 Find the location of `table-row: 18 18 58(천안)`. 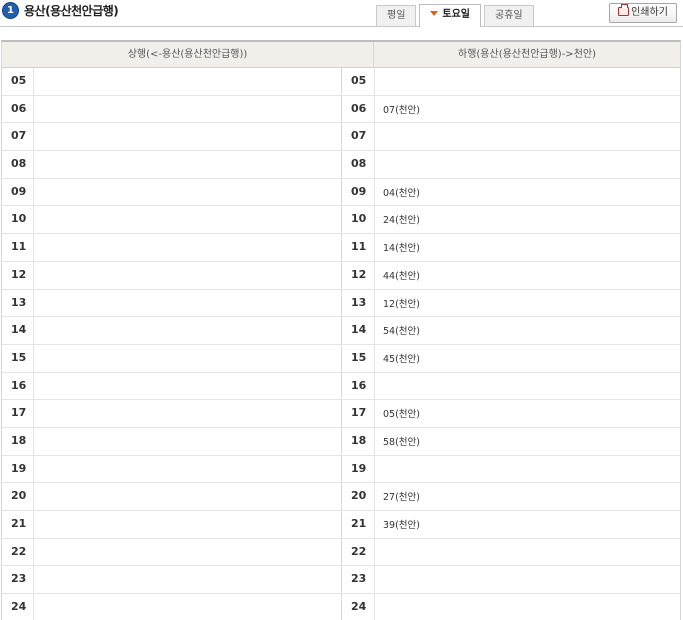

table-row: 18 18 58(천안) is located at coordinates (341, 441).